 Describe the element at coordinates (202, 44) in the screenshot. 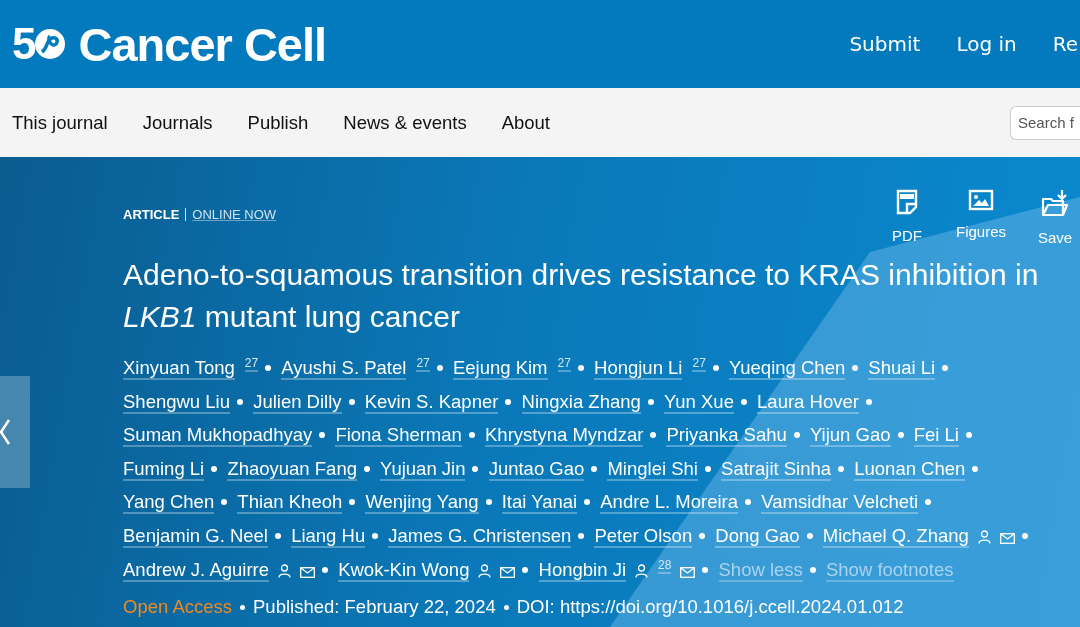

I see `journal-name: Cancer Cell` at that location.